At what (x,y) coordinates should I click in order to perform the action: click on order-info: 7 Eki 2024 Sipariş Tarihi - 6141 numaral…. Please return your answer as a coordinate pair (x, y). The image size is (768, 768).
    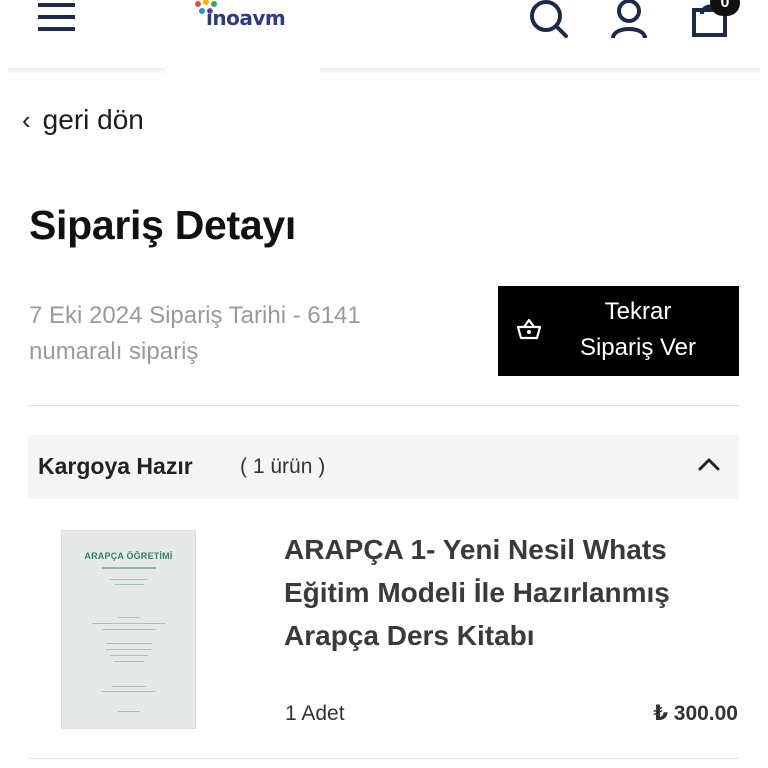
    Looking at the image, I should click on (195, 333).